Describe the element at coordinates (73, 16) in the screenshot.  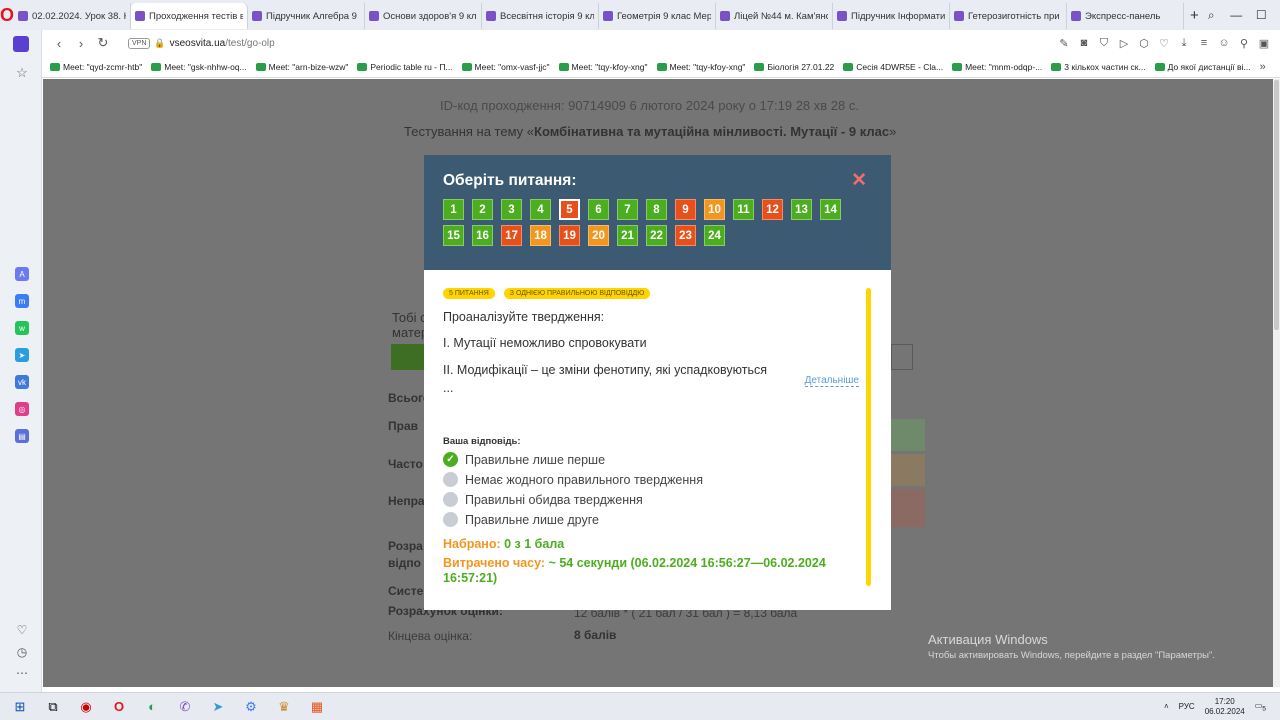
I see `tab-0: 02.02.2024. Урок 38. Ко` at that location.